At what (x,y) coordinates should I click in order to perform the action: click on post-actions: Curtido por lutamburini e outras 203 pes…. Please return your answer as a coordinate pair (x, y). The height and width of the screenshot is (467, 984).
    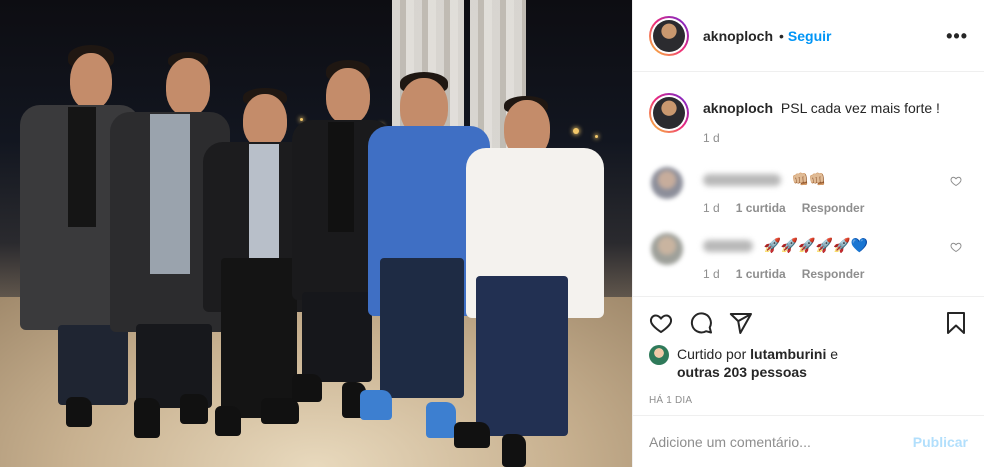
    Looking at the image, I should click on (808, 356).